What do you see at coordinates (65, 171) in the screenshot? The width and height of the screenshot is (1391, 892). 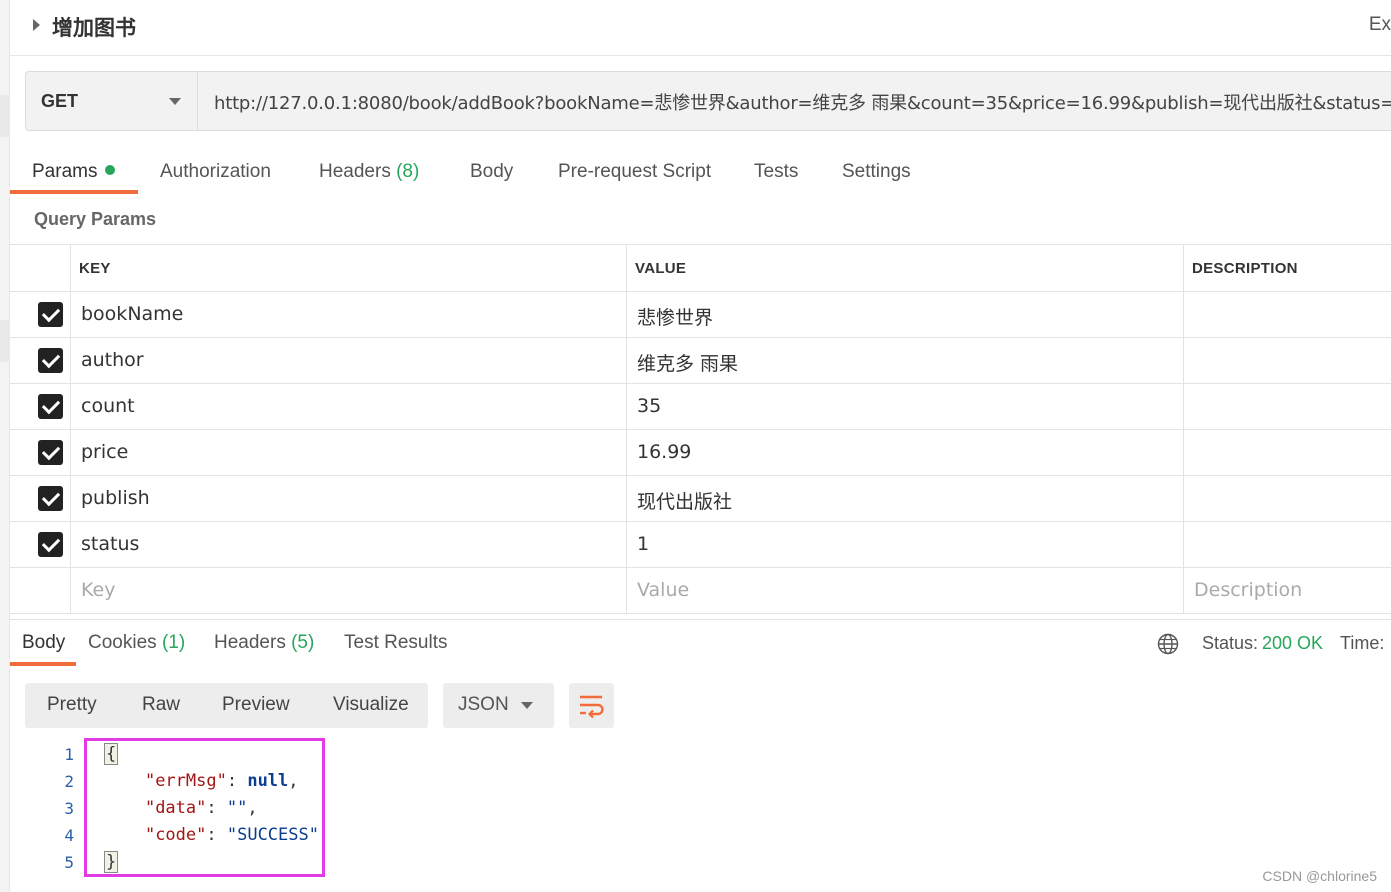 I see `tab-params-label: Params` at bounding box center [65, 171].